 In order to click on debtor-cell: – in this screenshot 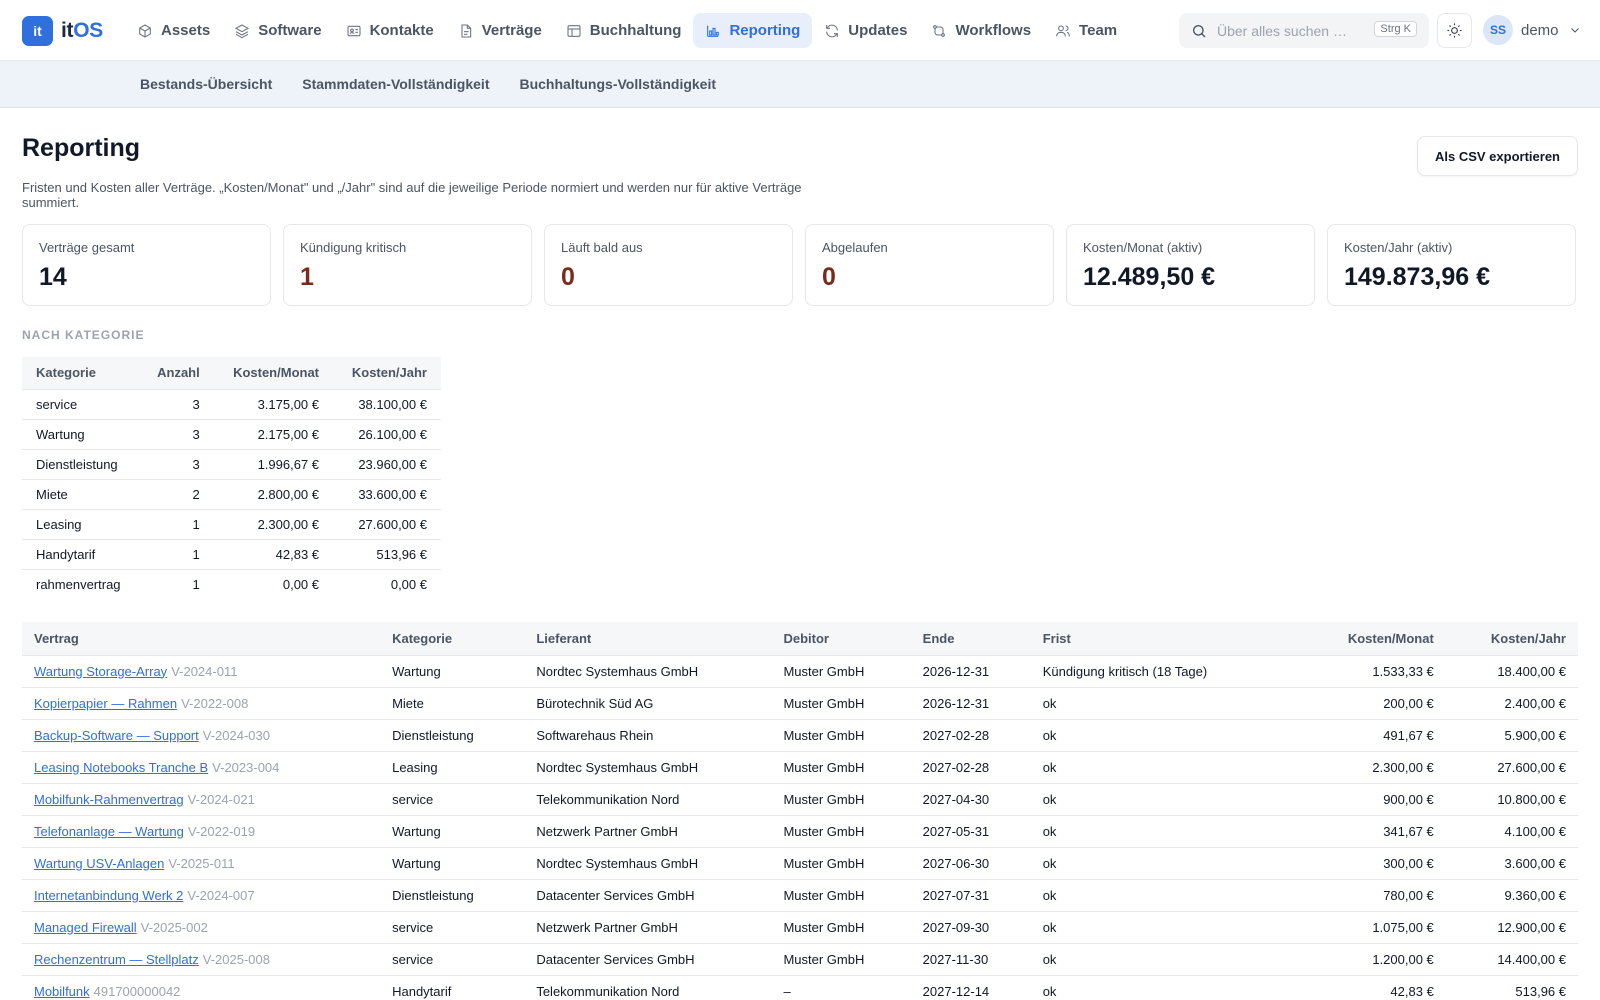, I will do `click(841, 987)`.